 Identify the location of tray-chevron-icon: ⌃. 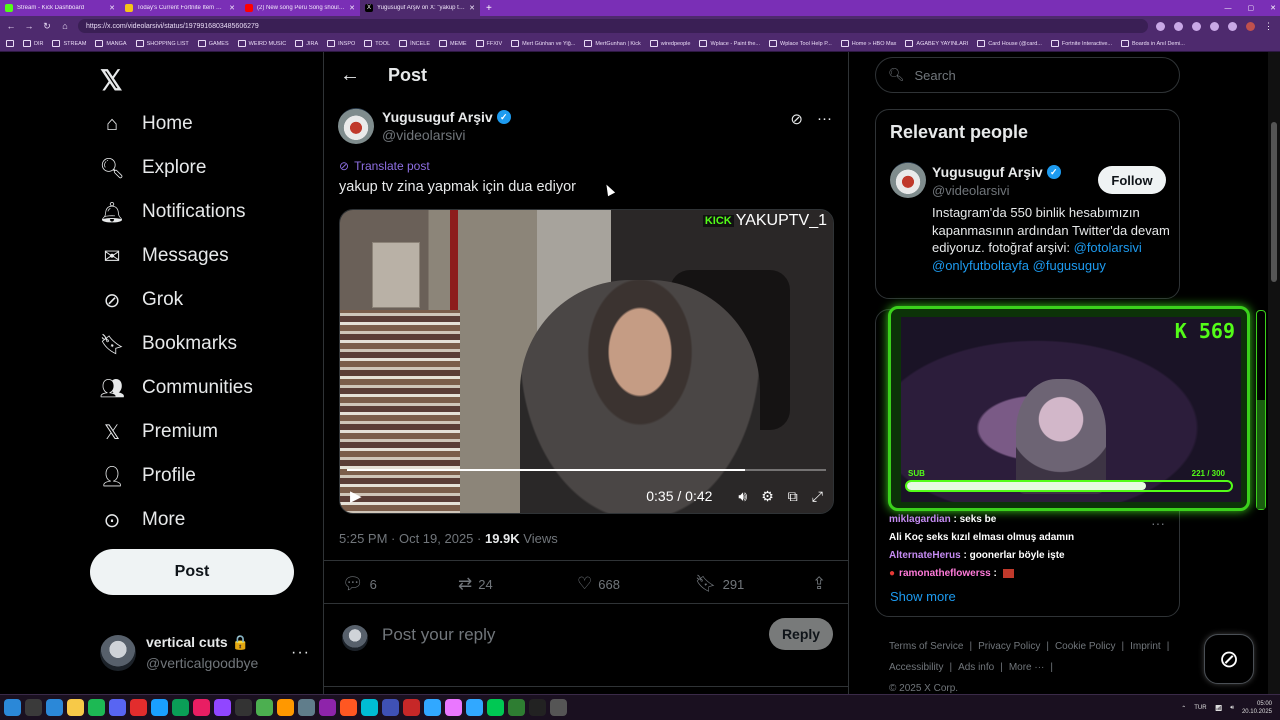
(1183, 708).